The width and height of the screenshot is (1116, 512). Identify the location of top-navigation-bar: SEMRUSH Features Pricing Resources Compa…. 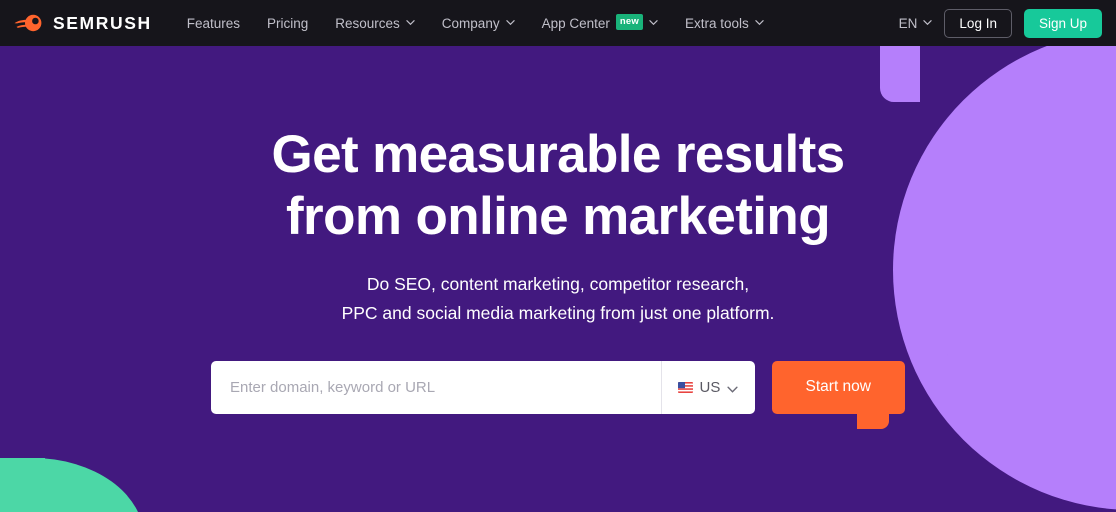
(558, 23).